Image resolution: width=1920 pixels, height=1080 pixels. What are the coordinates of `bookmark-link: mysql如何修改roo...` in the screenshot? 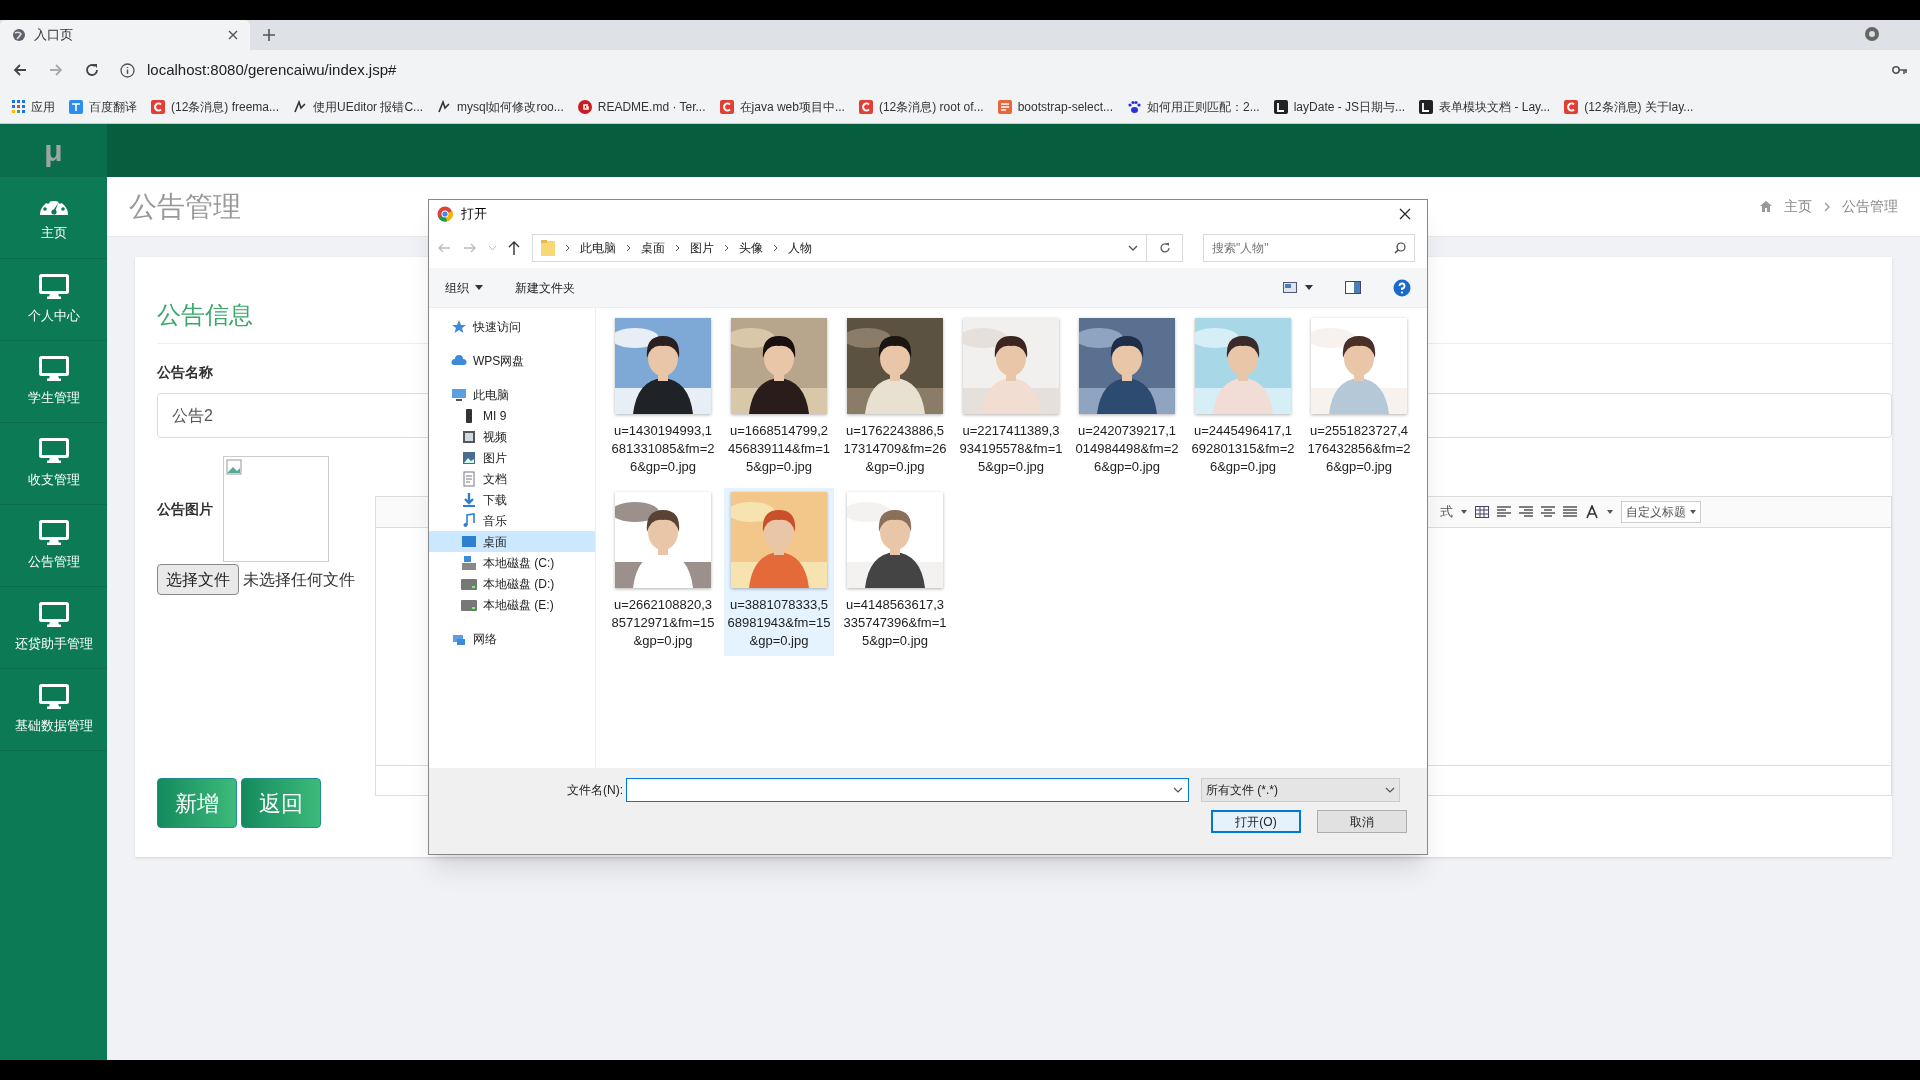 It's located at (510, 106).